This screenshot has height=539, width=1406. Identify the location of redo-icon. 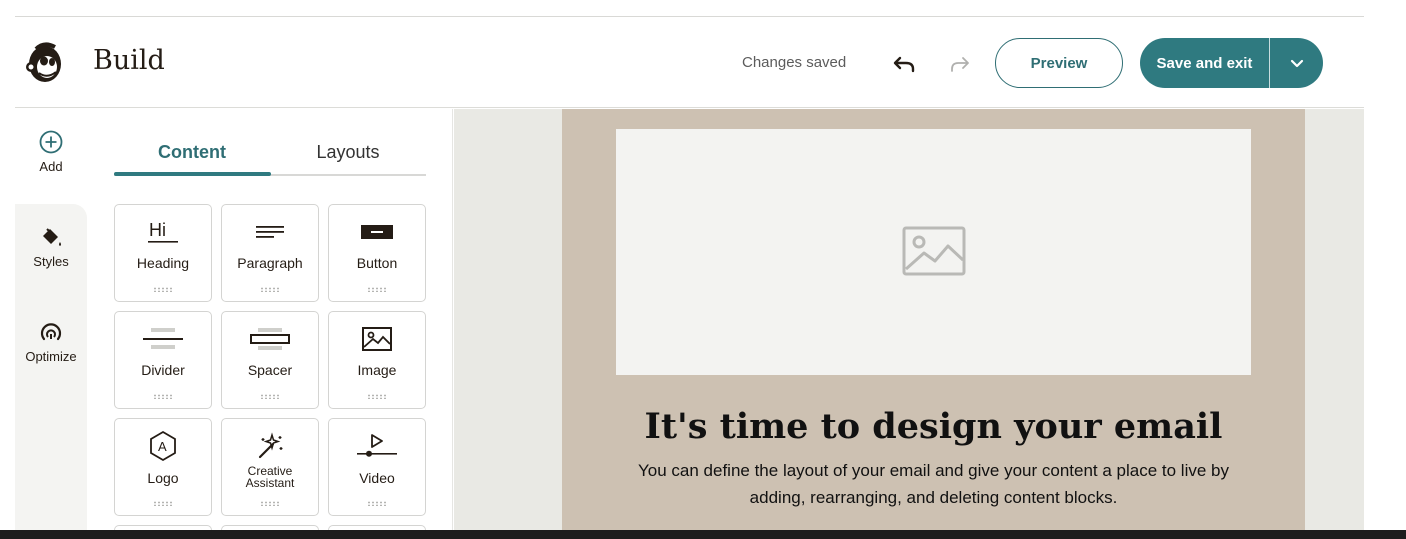
(959, 63).